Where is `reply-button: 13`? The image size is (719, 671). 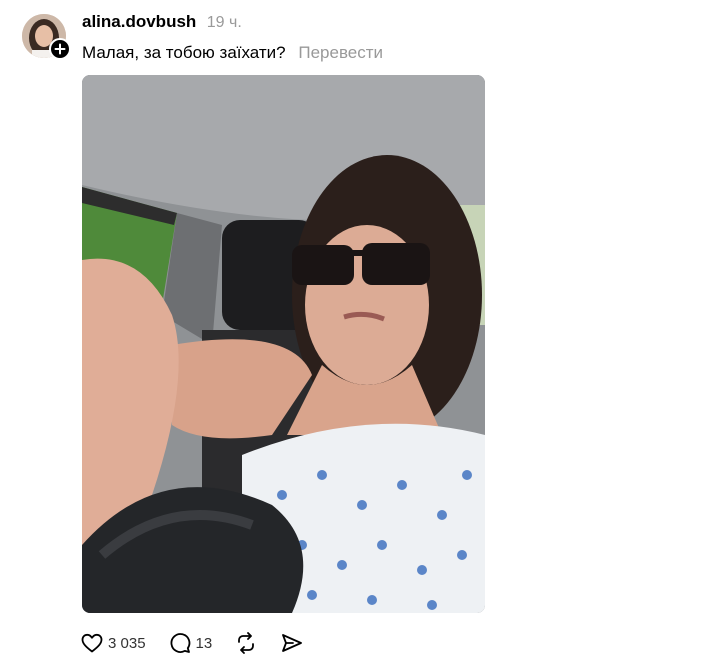
reply-button: 13 is located at coordinates (190, 643).